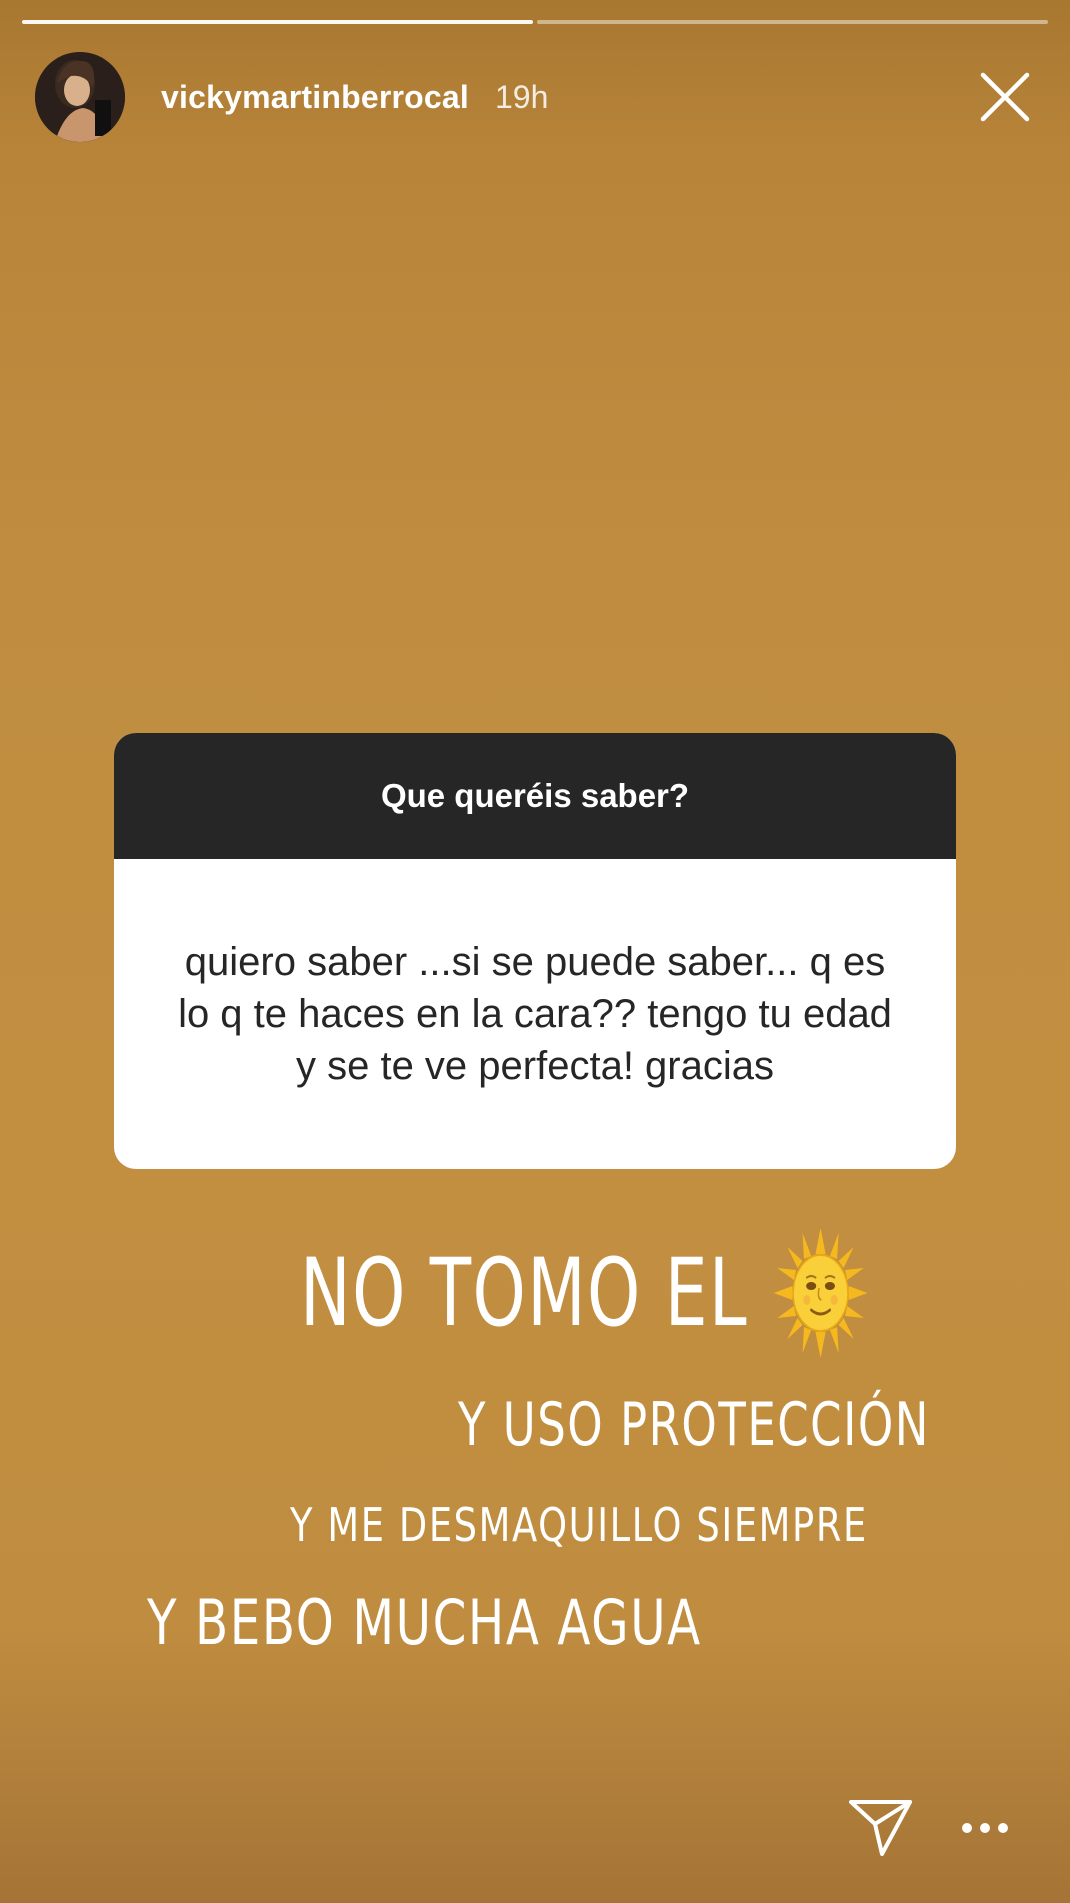  I want to click on avatar-photo-icon, so click(80, 97).